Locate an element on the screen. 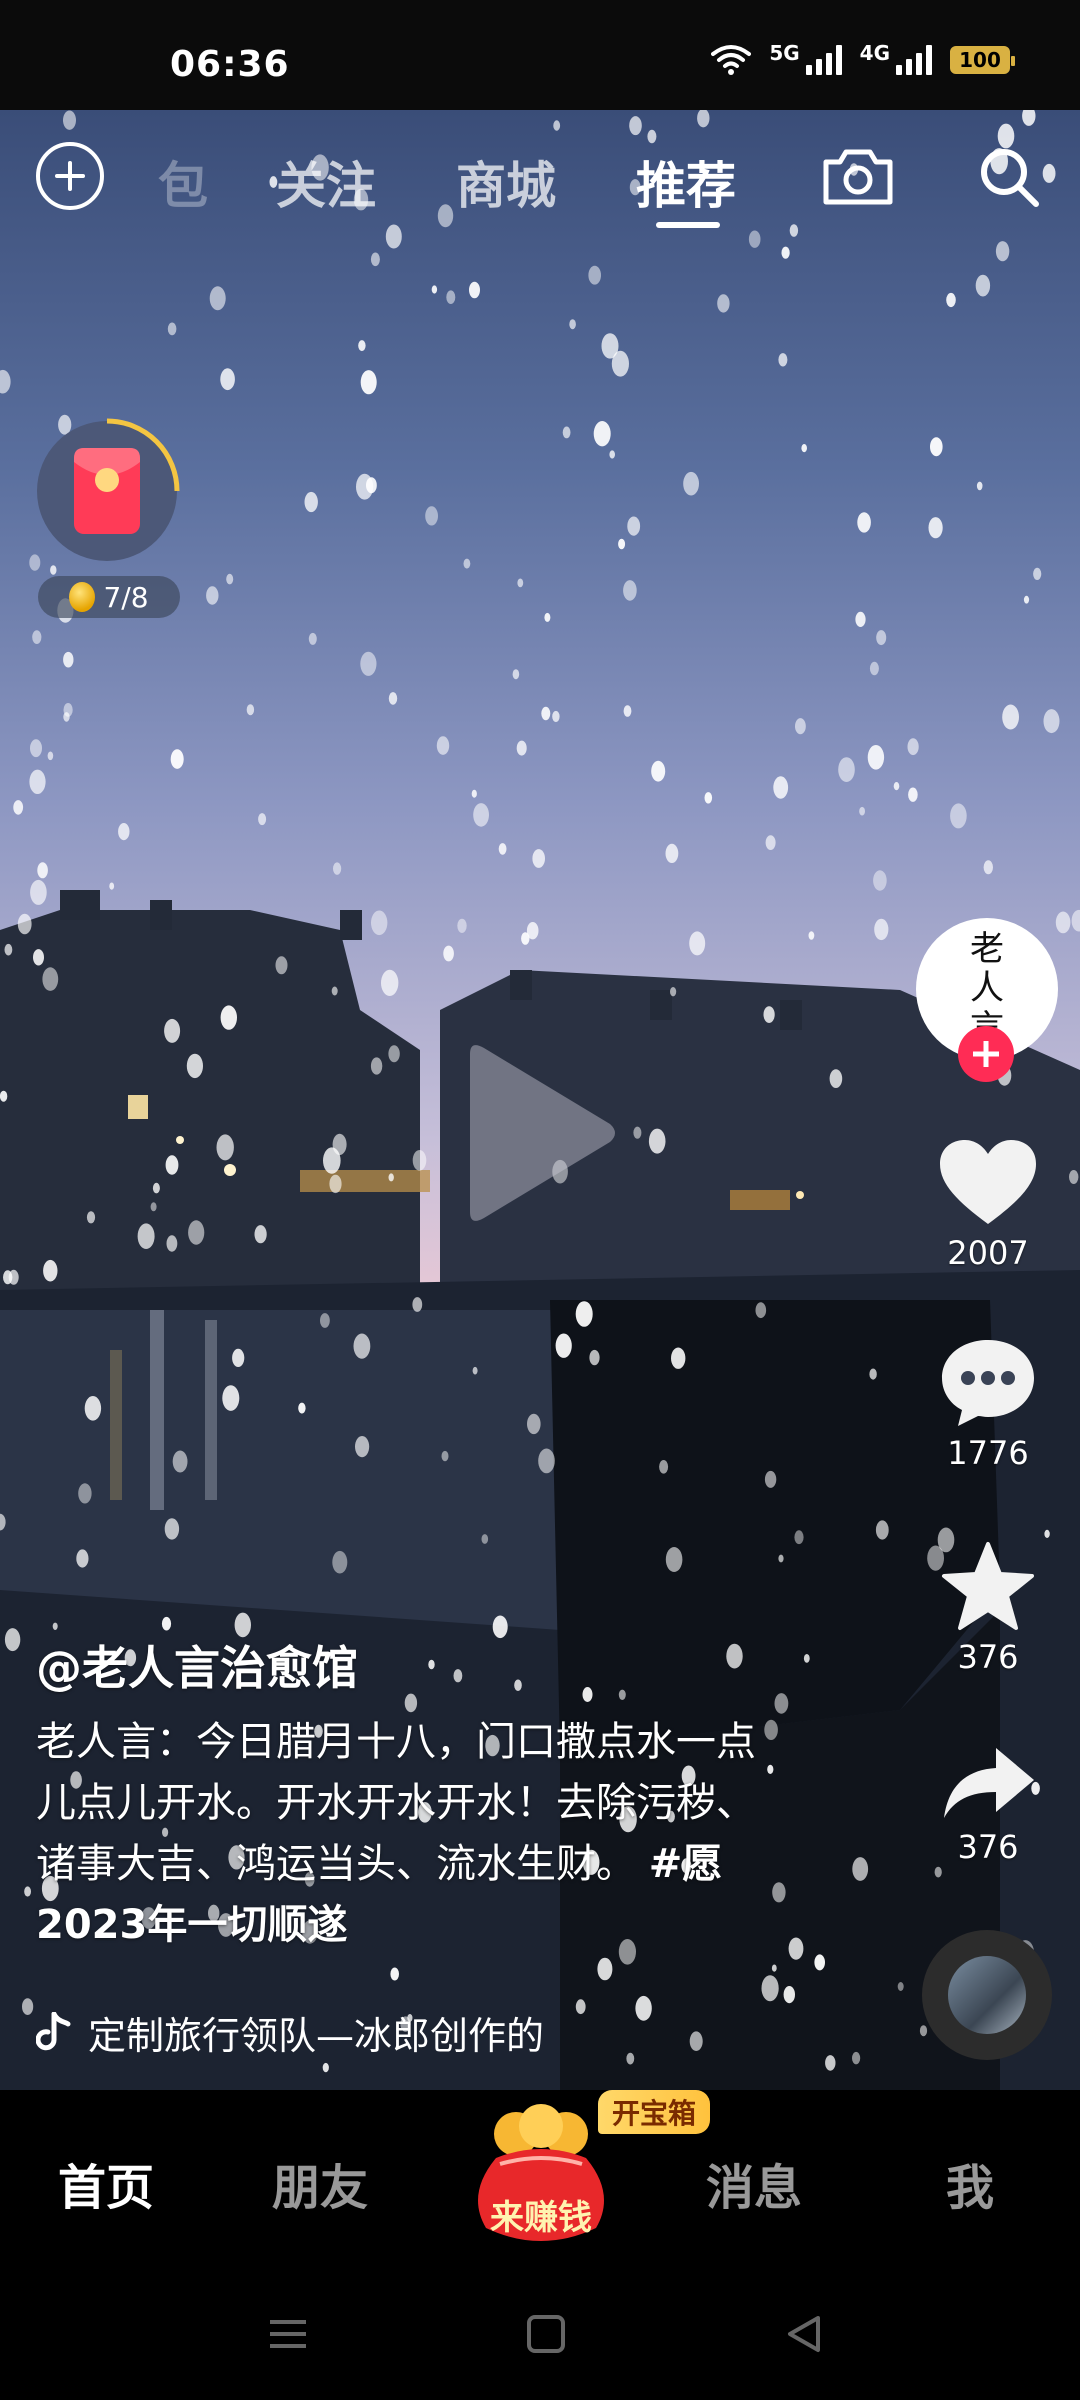 Image resolution: width=1080 pixels, height=2400 pixels. music-disc-icon is located at coordinates (987, 1995).